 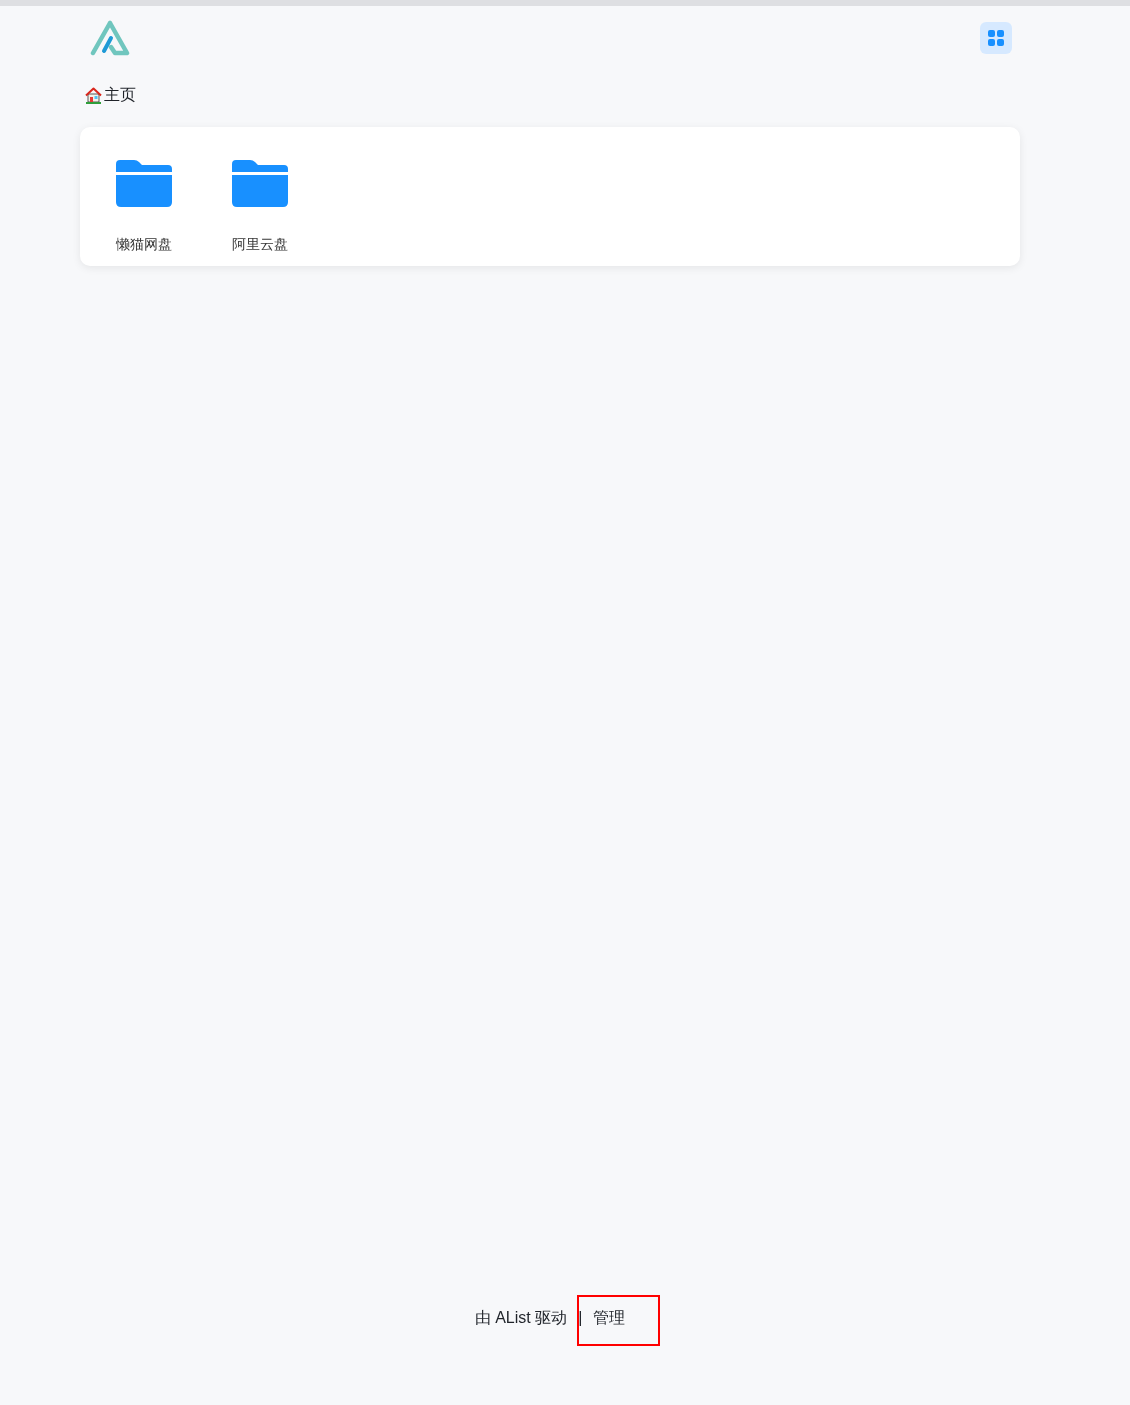 I want to click on folder-name: 懒猫网盘, so click(x=144, y=244).